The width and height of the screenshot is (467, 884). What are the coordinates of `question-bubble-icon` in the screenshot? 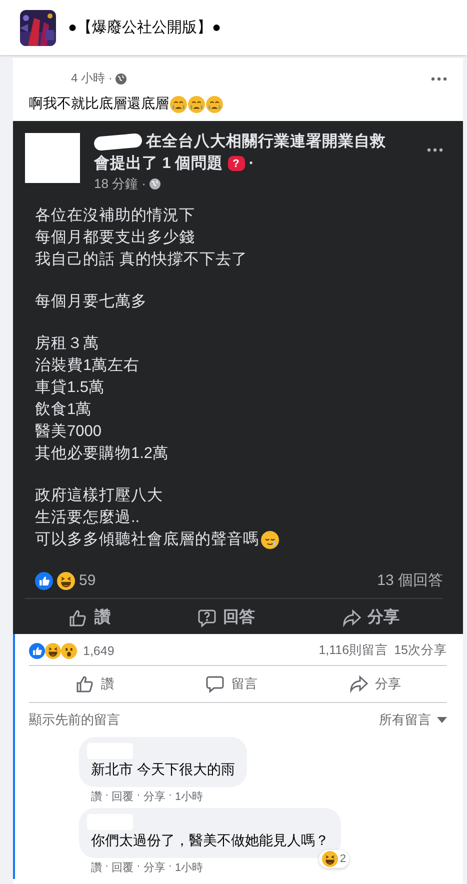 It's located at (206, 618).